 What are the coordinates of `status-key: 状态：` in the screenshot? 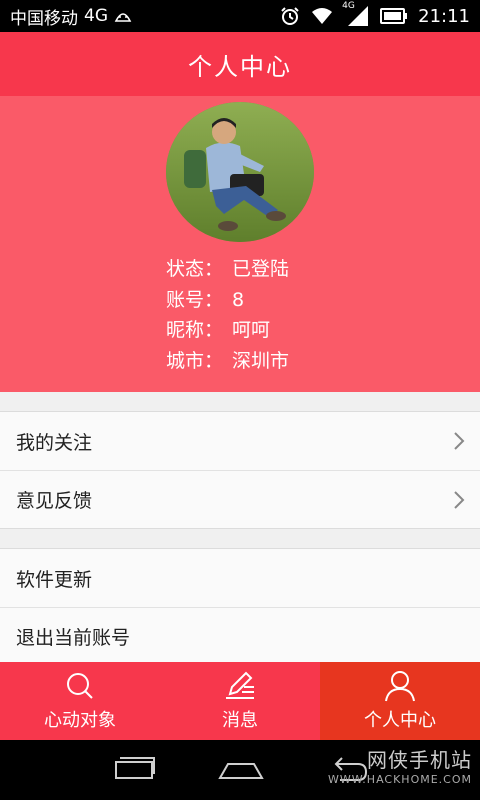 It's located at (195, 269).